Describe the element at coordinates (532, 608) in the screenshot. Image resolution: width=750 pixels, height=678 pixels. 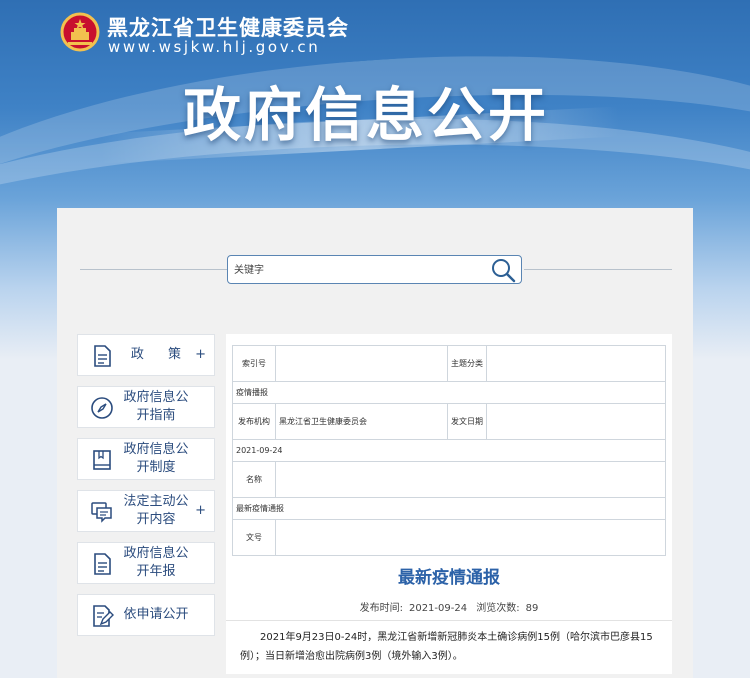
I see `view-count: 89` at that location.